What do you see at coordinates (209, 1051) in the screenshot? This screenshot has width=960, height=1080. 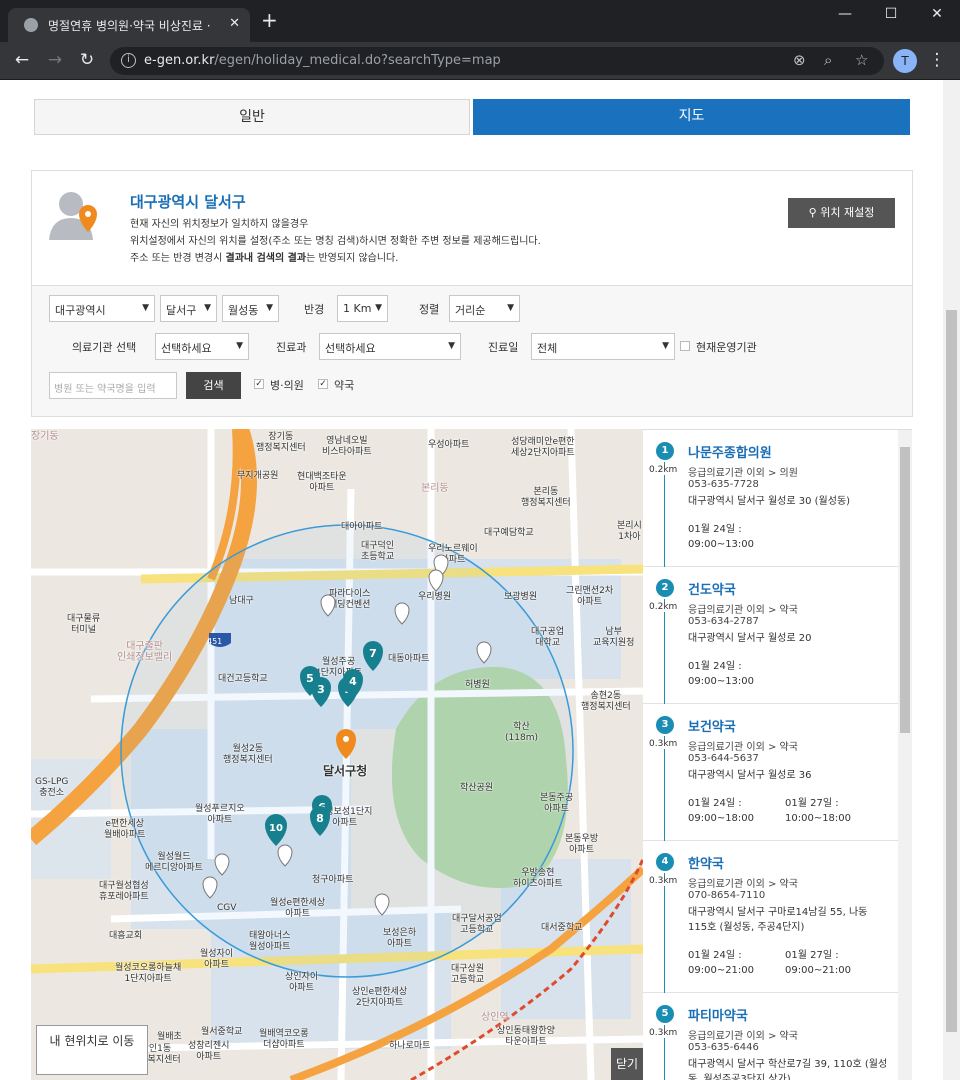 I see `map-label: 성창리젠시 아파트` at bounding box center [209, 1051].